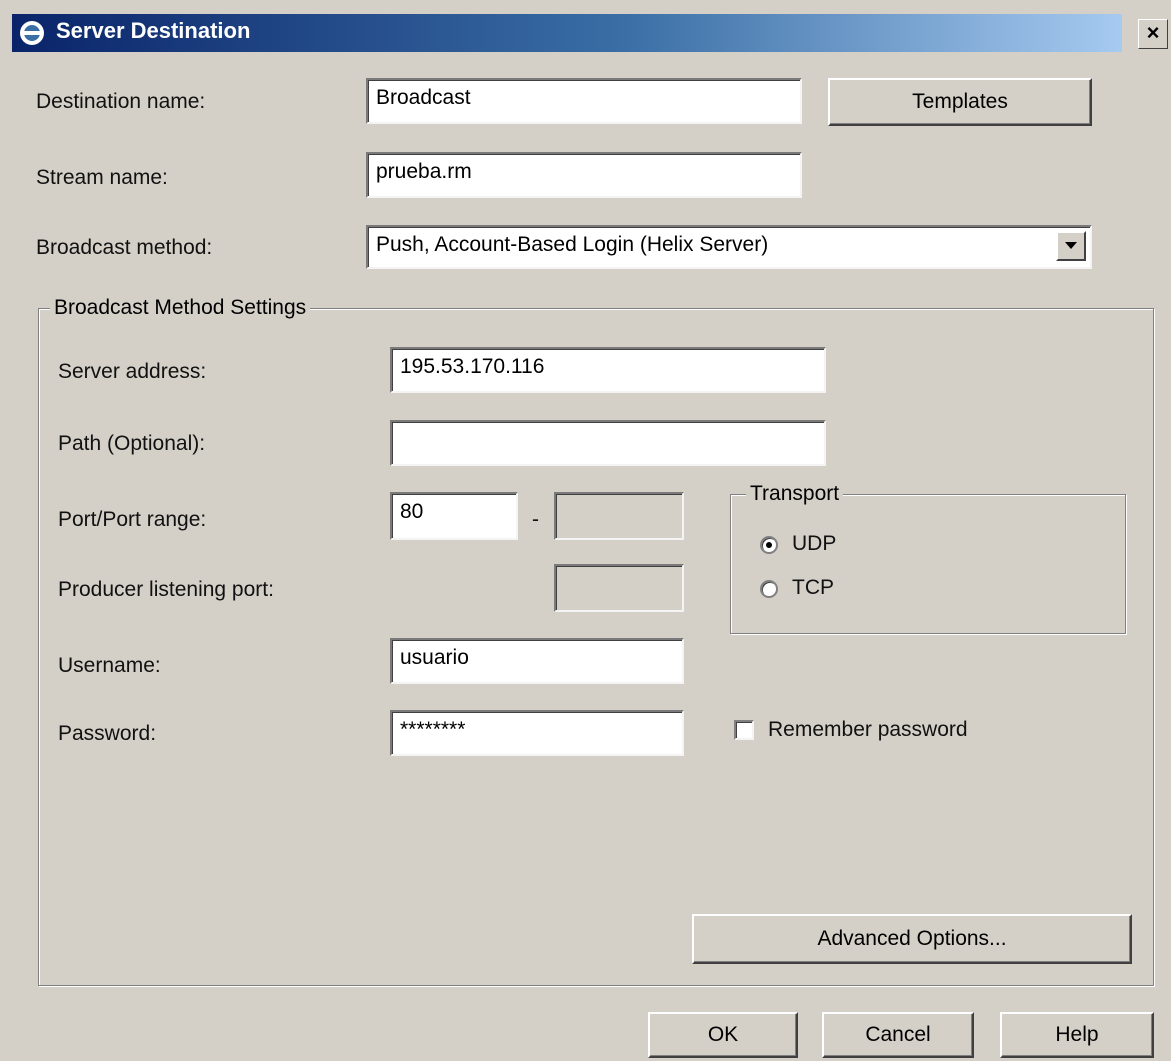 This screenshot has height=1061, width=1171. What do you see at coordinates (537, 733) in the screenshot?
I see `password-field: ********` at bounding box center [537, 733].